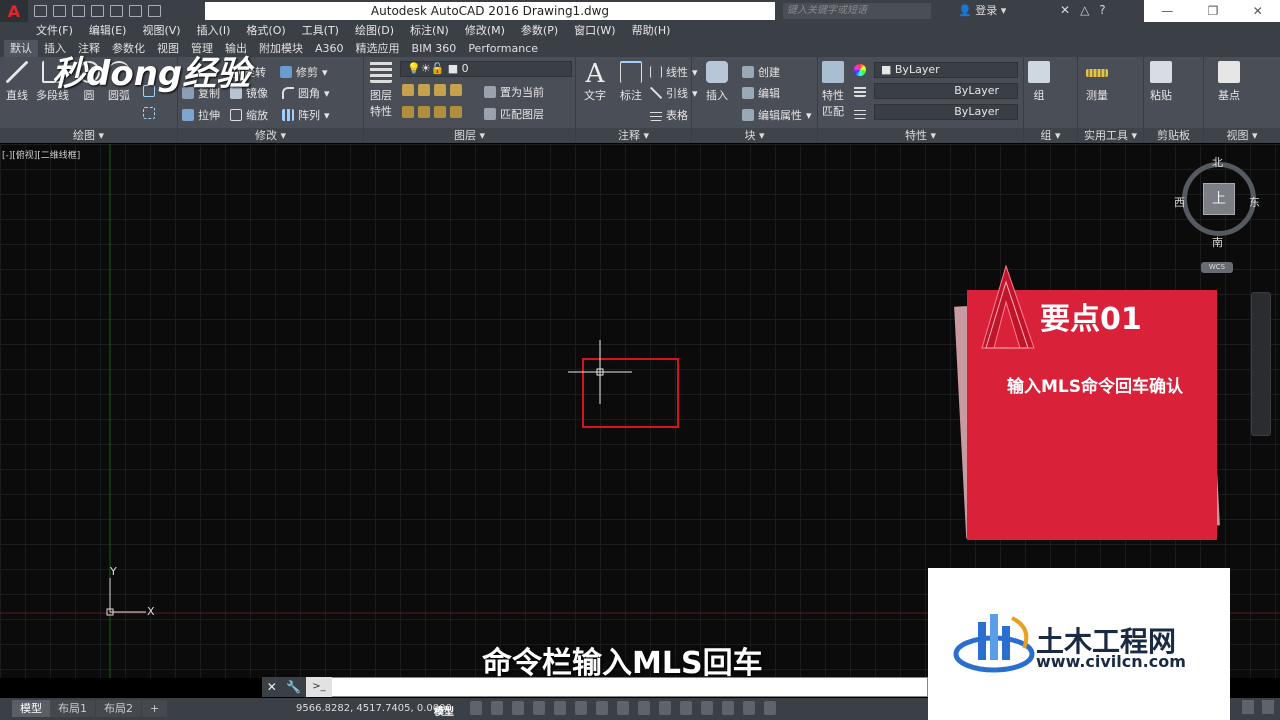  I want to click on infer-constraints-icon, so click(518, 708).